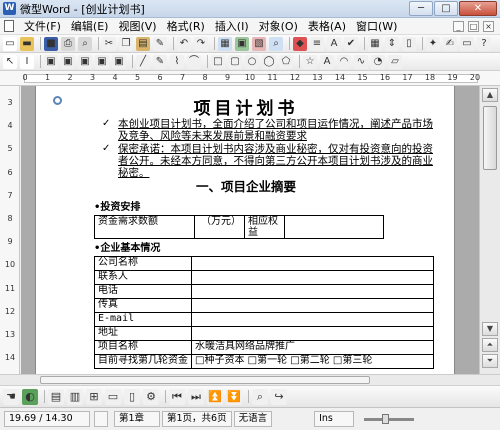 This screenshot has height=430, width=500. Describe the element at coordinates (395, 61) in the screenshot. I see `callout-icon: ▱` at that location.